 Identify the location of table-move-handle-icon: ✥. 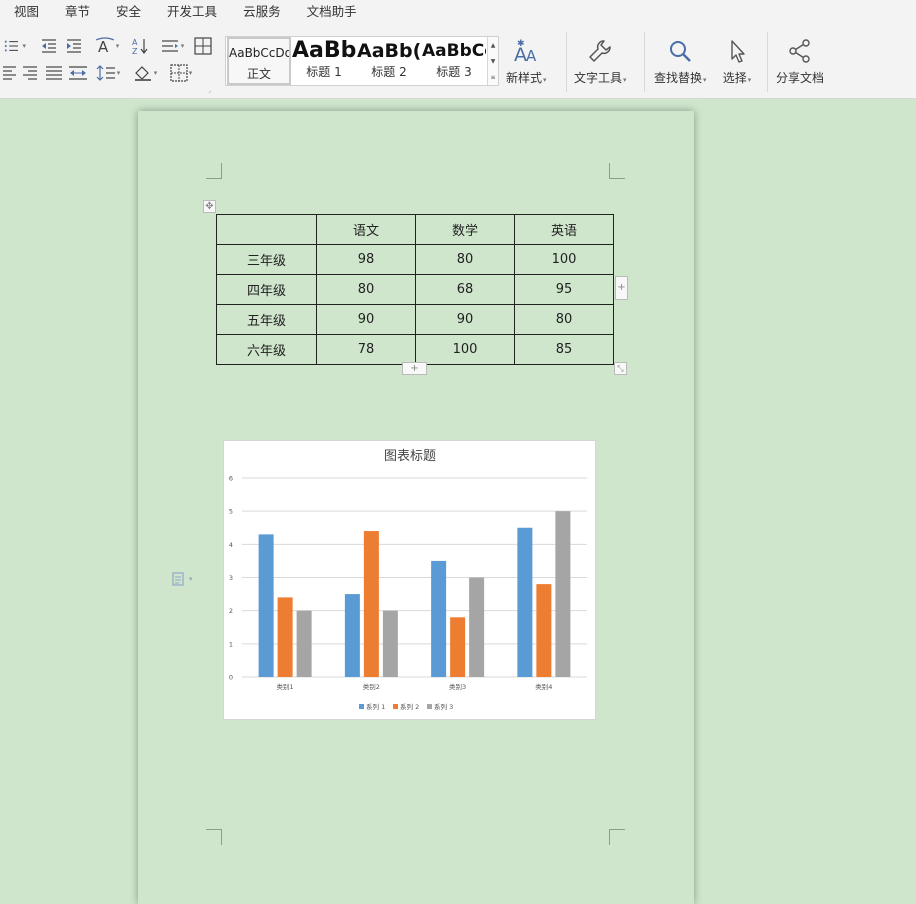
(209, 206).